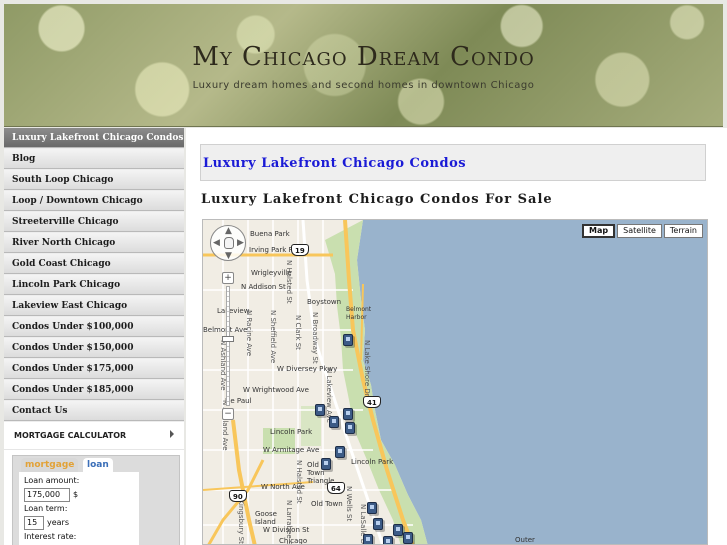  What do you see at coordinates (228, 256) in the screenshot?
I see `pan-down-icon: ▼` at bounding box center [228, 256].